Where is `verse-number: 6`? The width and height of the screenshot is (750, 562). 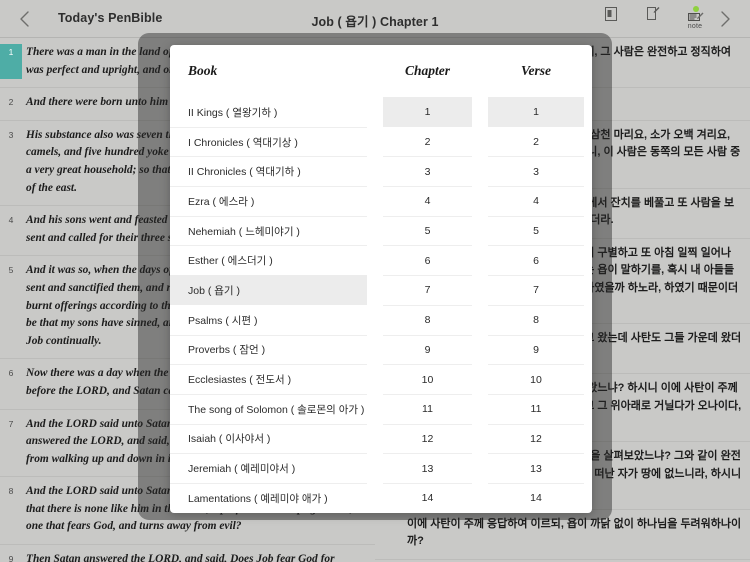
verse-number: 6 is located at coordinates (11, 373).